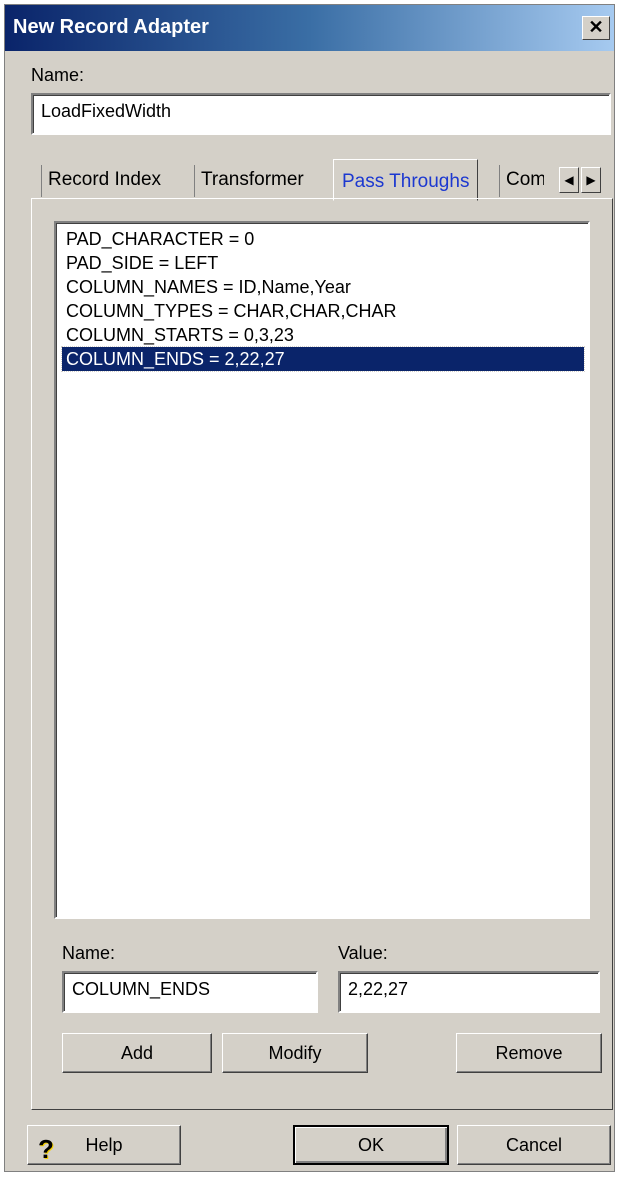 This screenshot has height=1180, width=619. I want to click on close-icon: ✕, so click(596, 27).